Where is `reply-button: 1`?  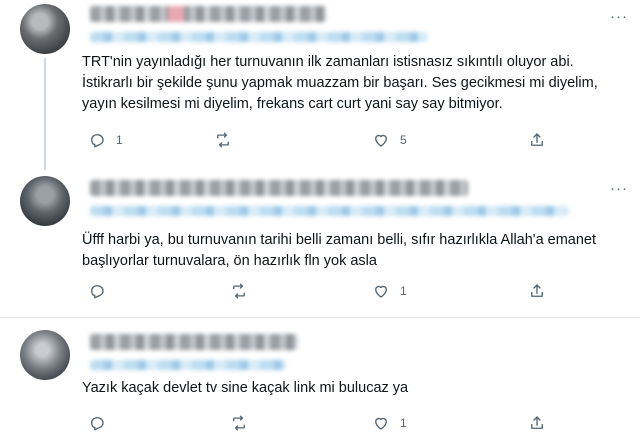
reply-button: 1 is located at coordinates (105, 140).